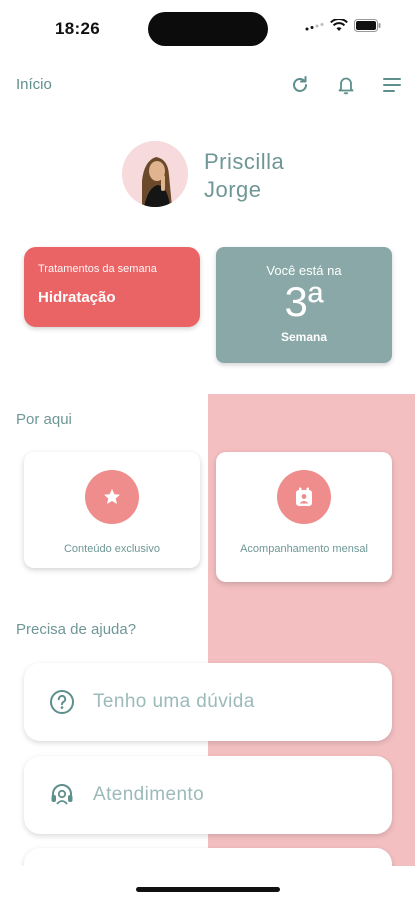  I want to click on home-indicator, so click(208, 889).